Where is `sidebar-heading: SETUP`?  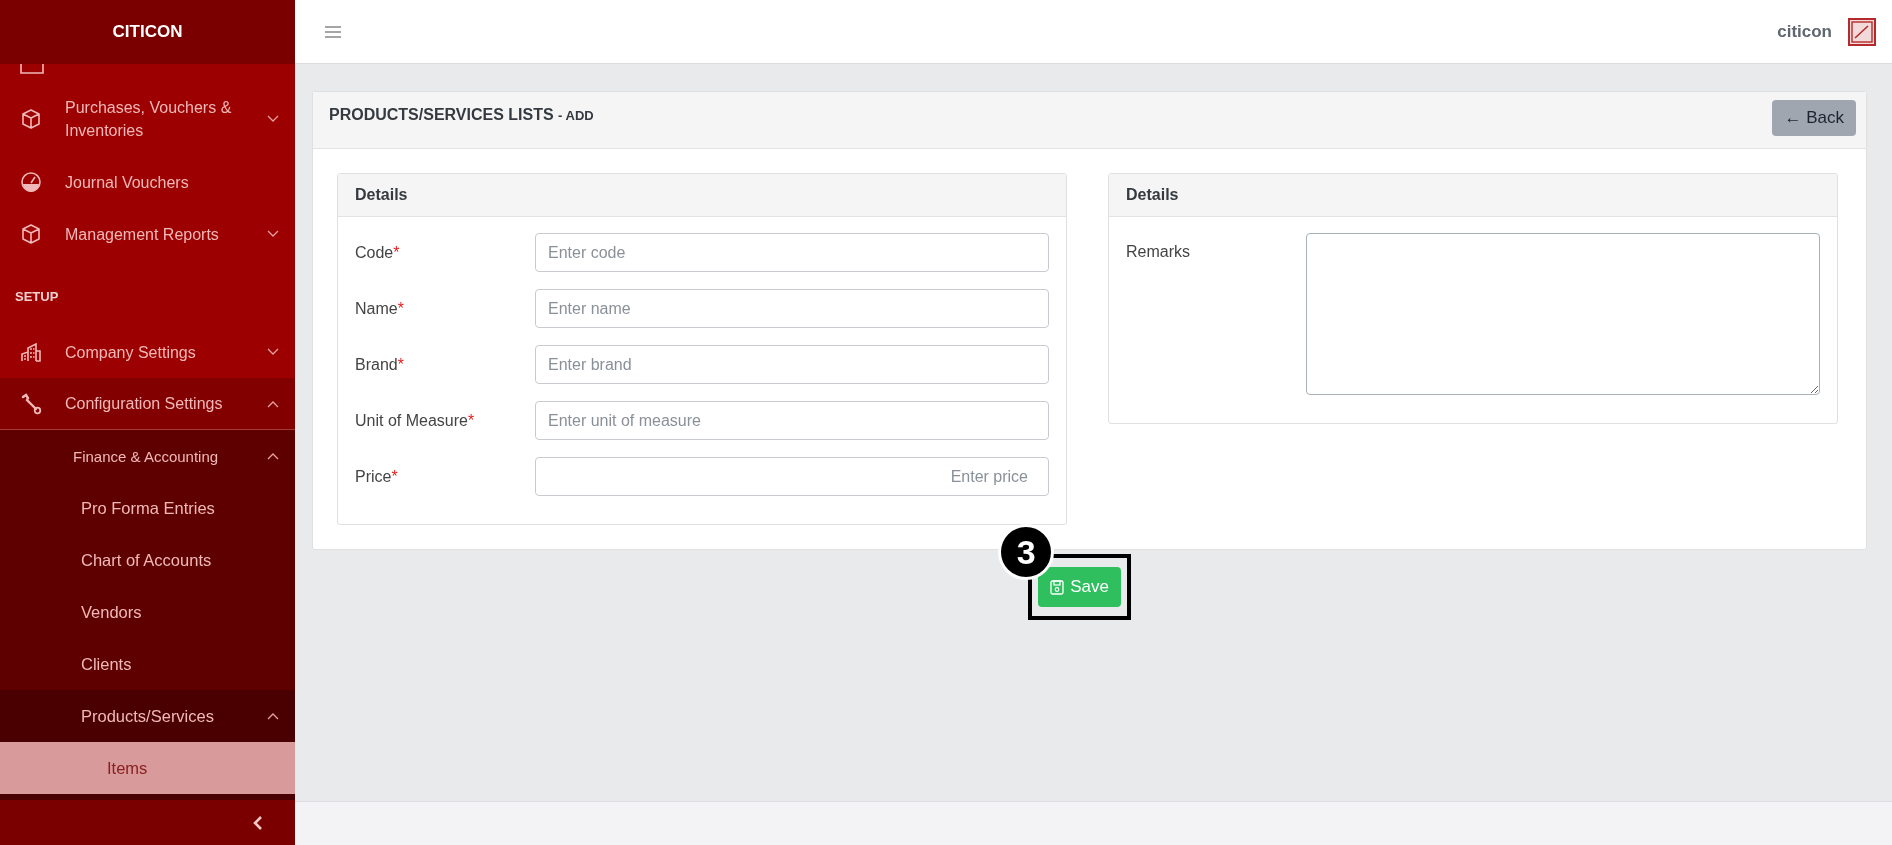
sidebar-heading: SETUP is located at coordinates (147, 293).